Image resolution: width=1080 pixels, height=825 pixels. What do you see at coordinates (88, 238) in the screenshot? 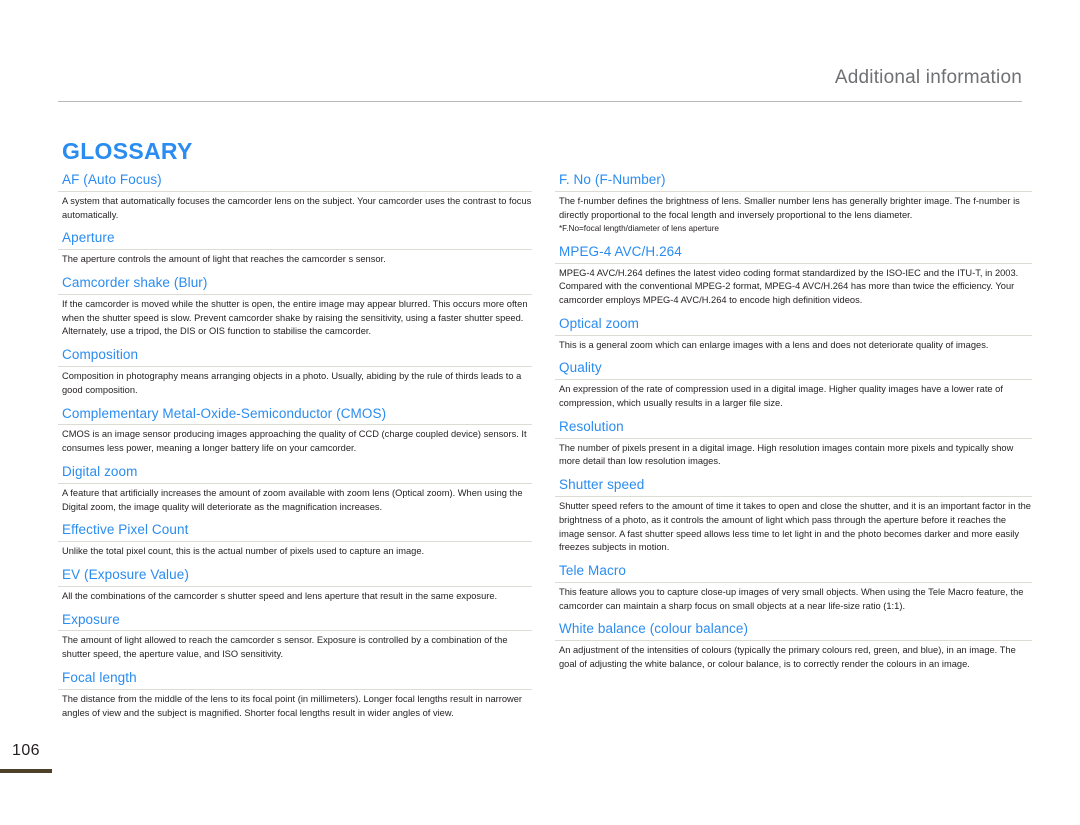
I see `glossary-term: Aperture` at bounding box center [88, 238].